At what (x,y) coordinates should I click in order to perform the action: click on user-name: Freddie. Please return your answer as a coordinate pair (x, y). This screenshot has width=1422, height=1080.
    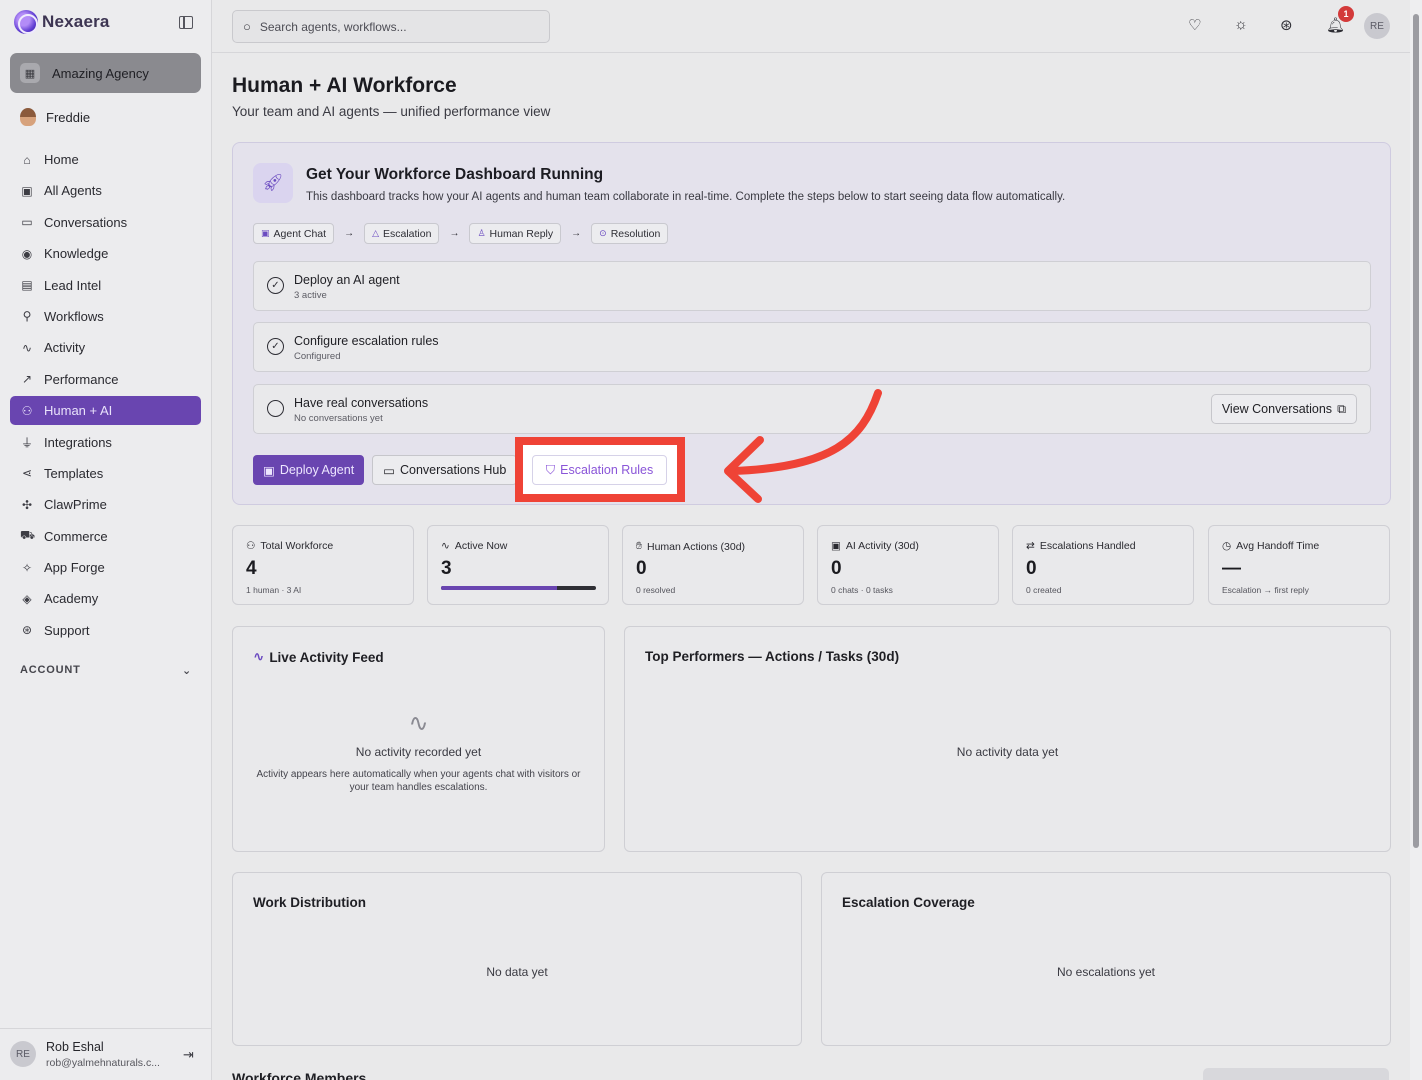
    Looking at the image, I should click on (68, 117).